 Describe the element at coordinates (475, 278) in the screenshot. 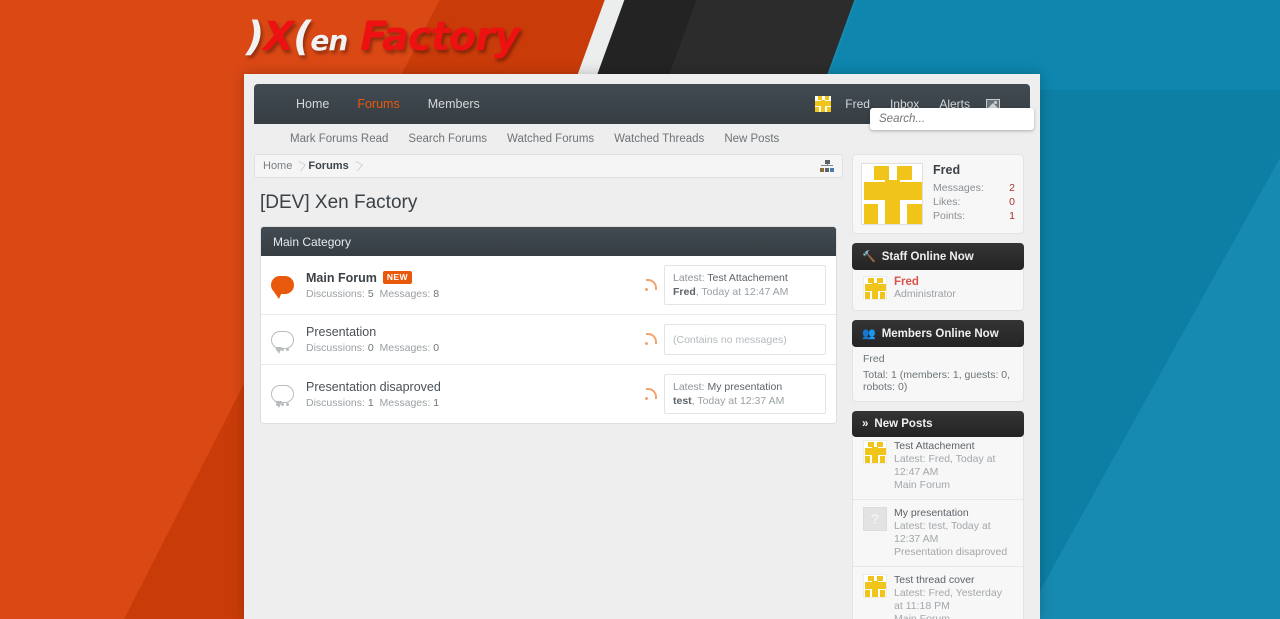

I see `forum-node-title-wrap: Main Forum NEW` at that location.